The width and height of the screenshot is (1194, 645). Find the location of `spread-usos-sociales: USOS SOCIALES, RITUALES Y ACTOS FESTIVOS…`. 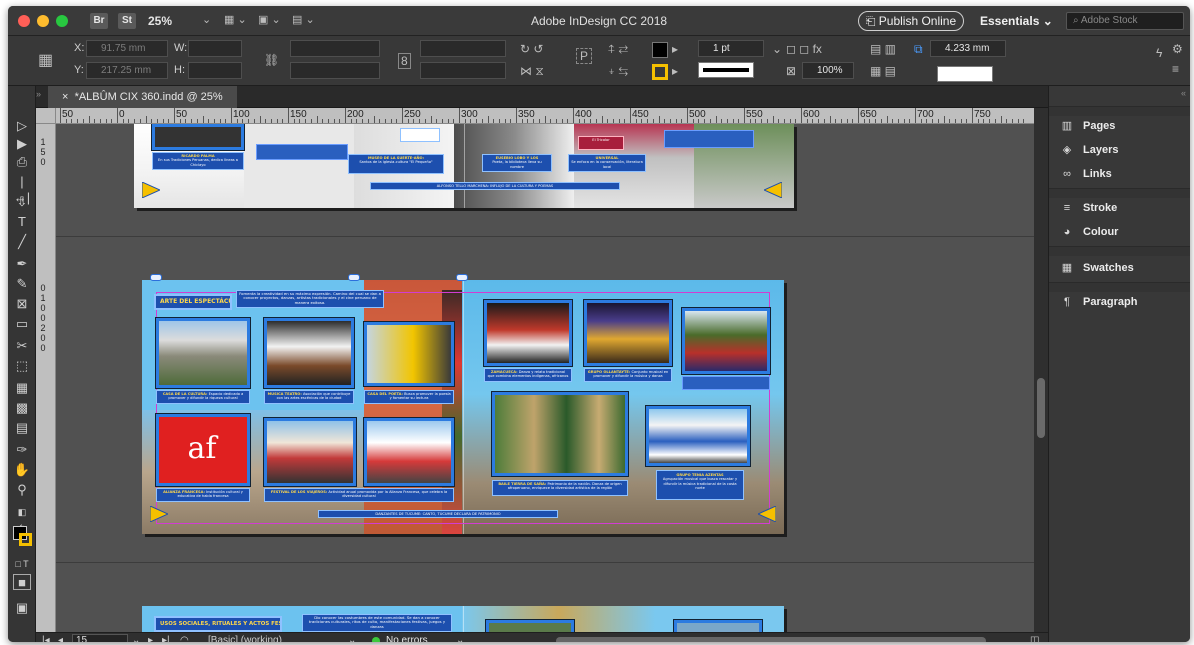

spread-usos-sociales: USOS SOCIALES, RITUALES Y ACTOS FESTIVOS… is located at coordinates (463, 619).